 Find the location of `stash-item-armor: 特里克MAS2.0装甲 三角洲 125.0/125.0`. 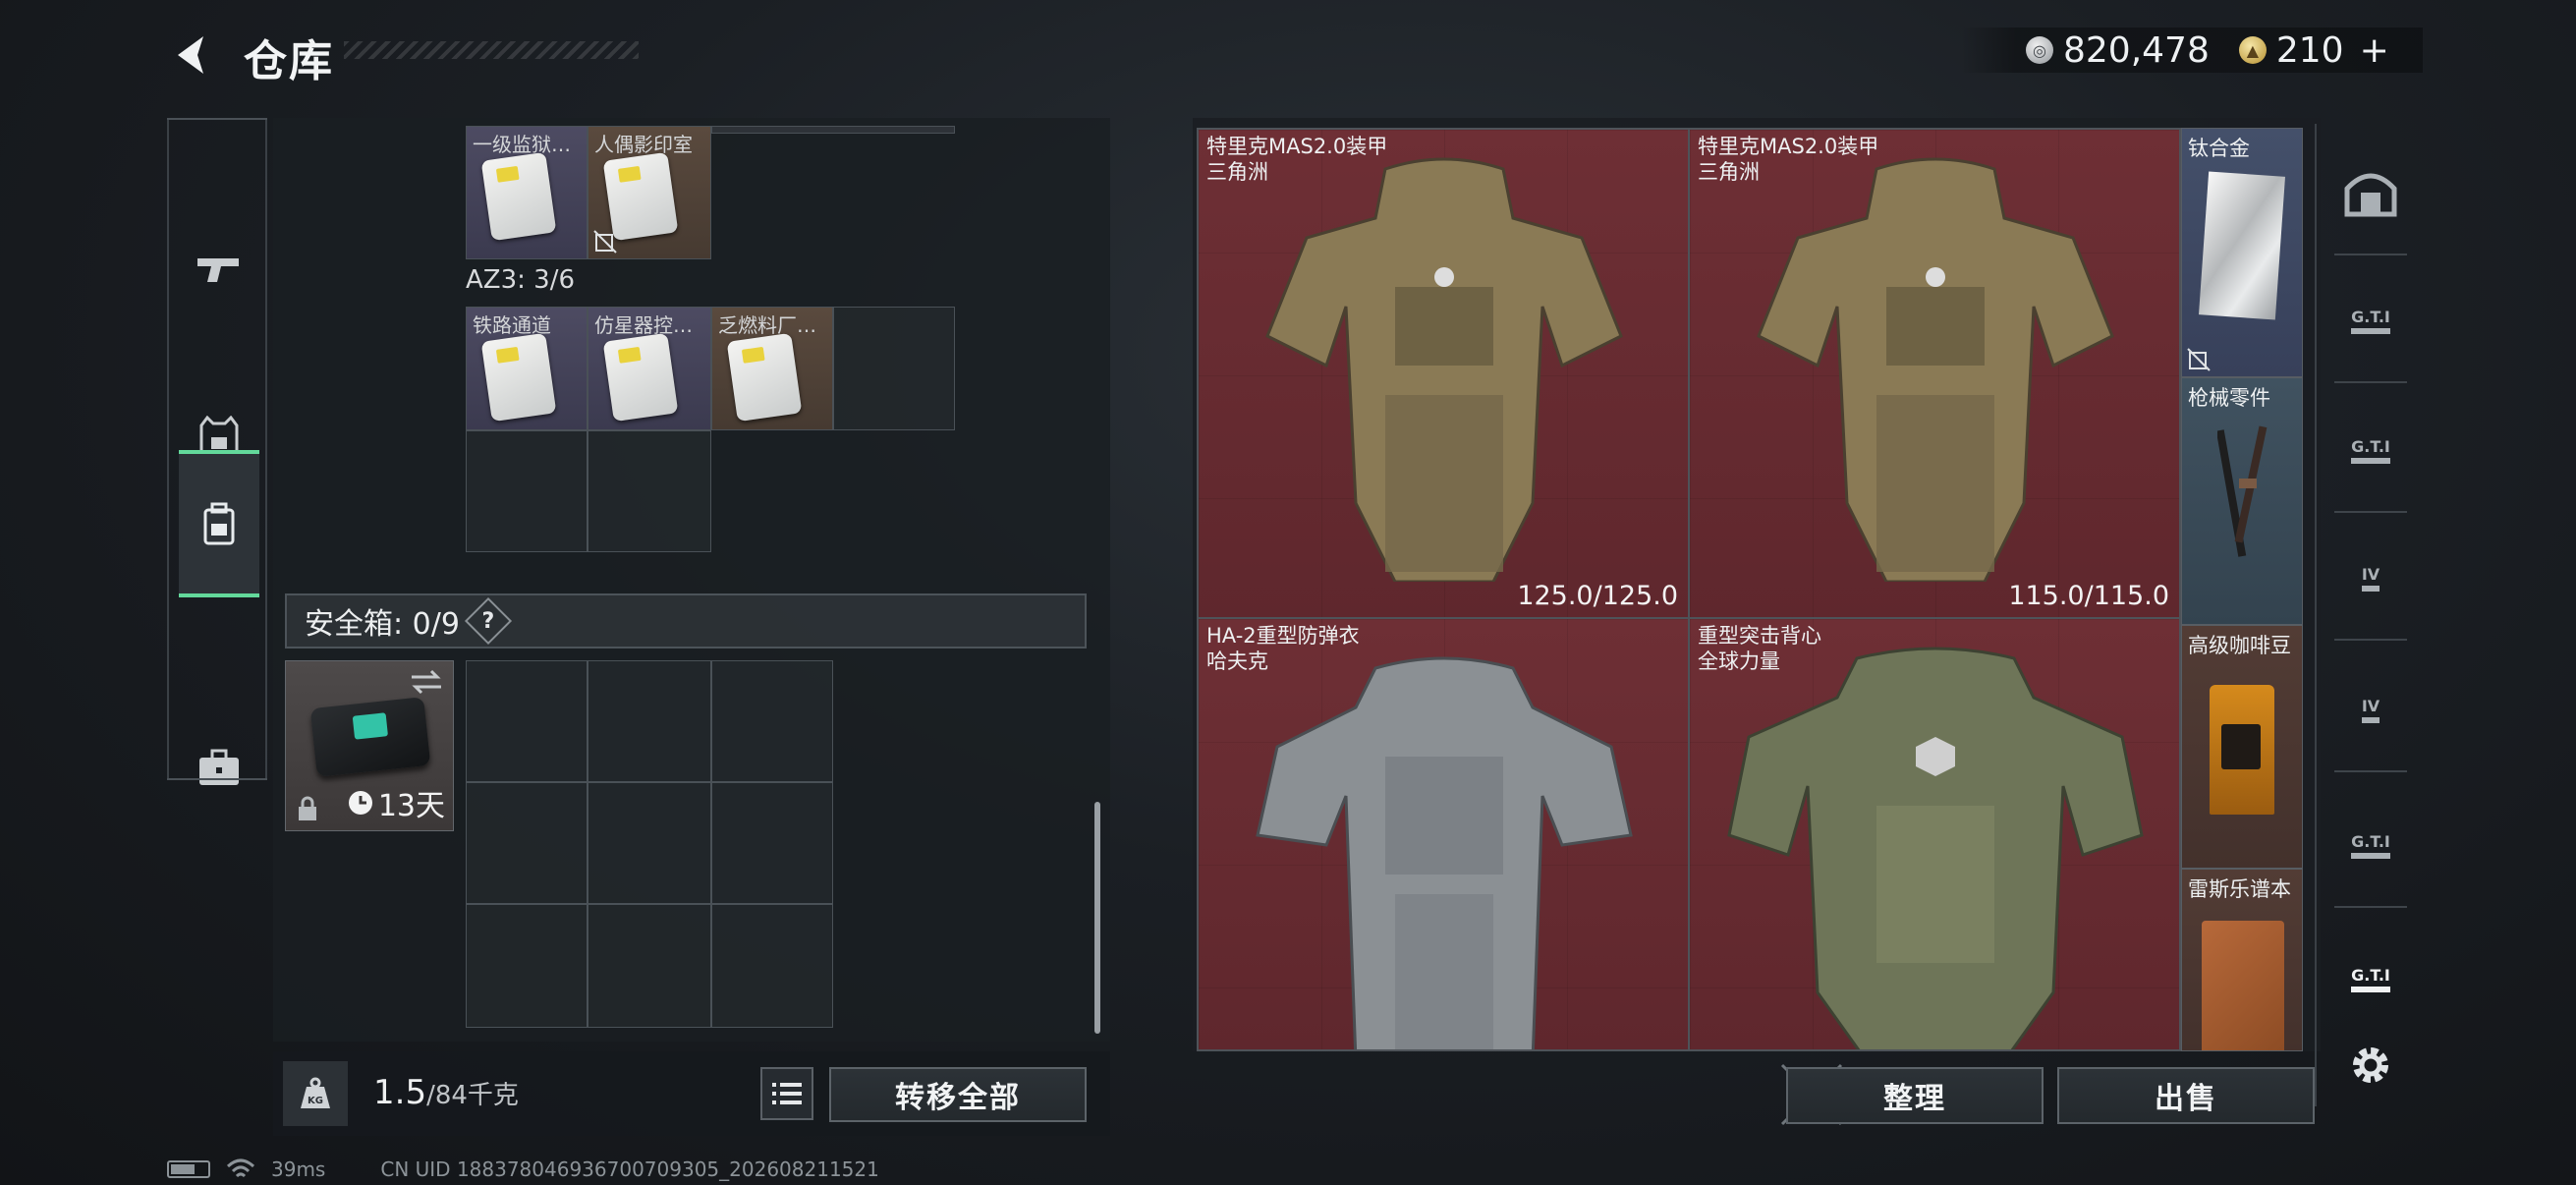

stash-item-armor: 特里克MAS2.0装甲 三角洲 125.0/125.0 is located at coordinates (1443, 374).